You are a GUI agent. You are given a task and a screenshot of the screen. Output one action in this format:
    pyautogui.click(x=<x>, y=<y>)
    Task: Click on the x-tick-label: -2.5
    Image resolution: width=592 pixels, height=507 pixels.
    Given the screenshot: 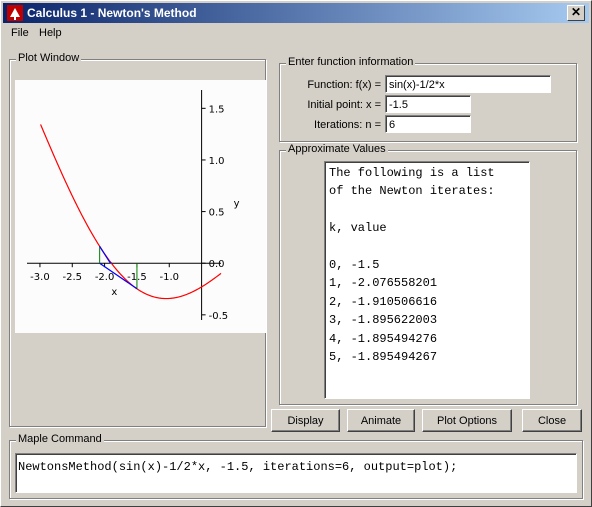 What is the action you would take?
    pyautogui.click(x=73, y=277)
    